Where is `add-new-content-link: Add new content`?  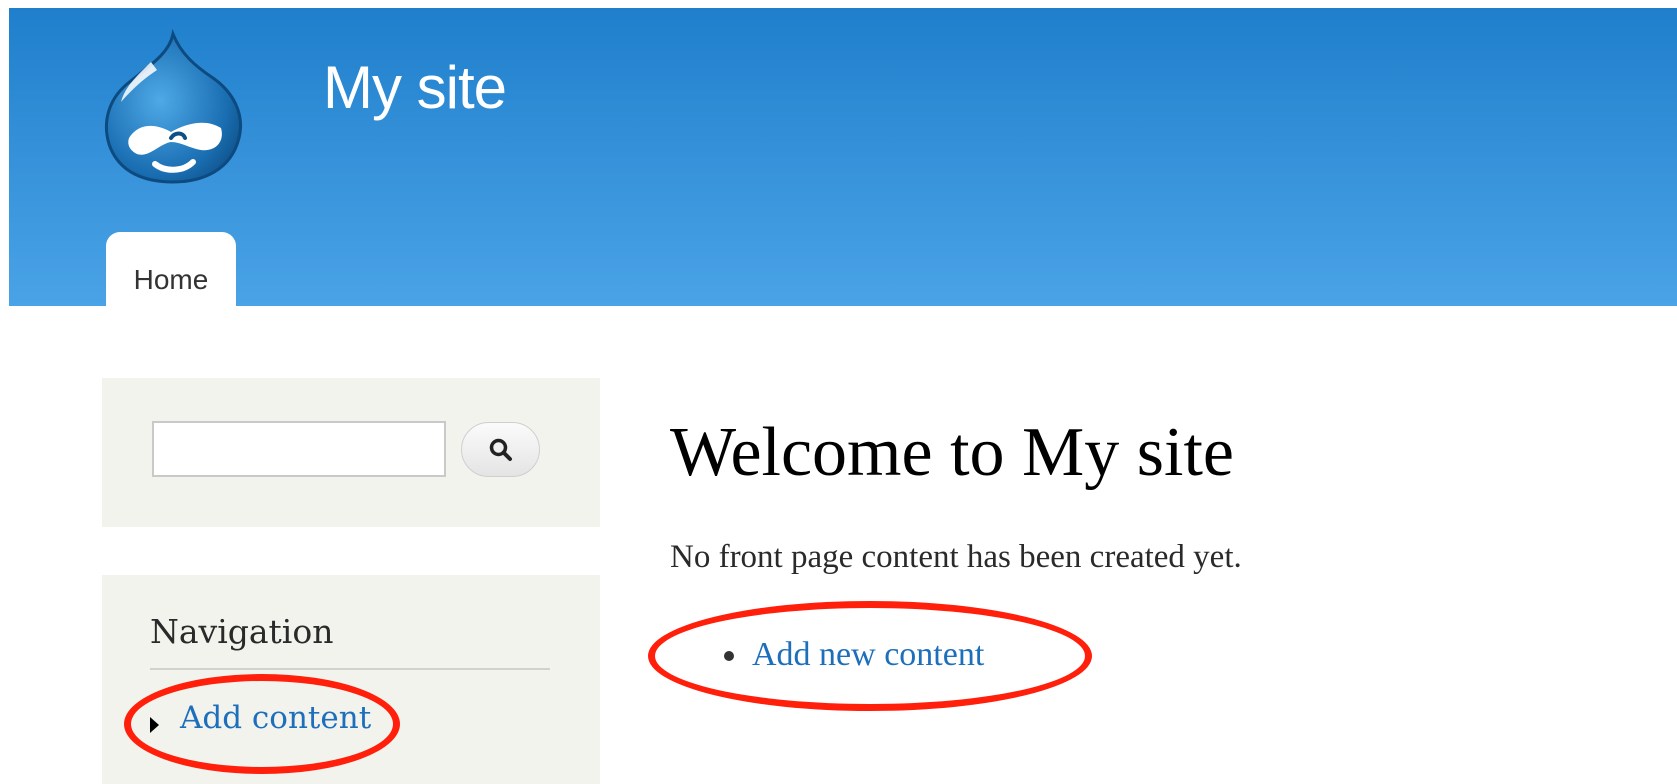 add-new-content-link: Add new content is located at coordinates (868, 655).